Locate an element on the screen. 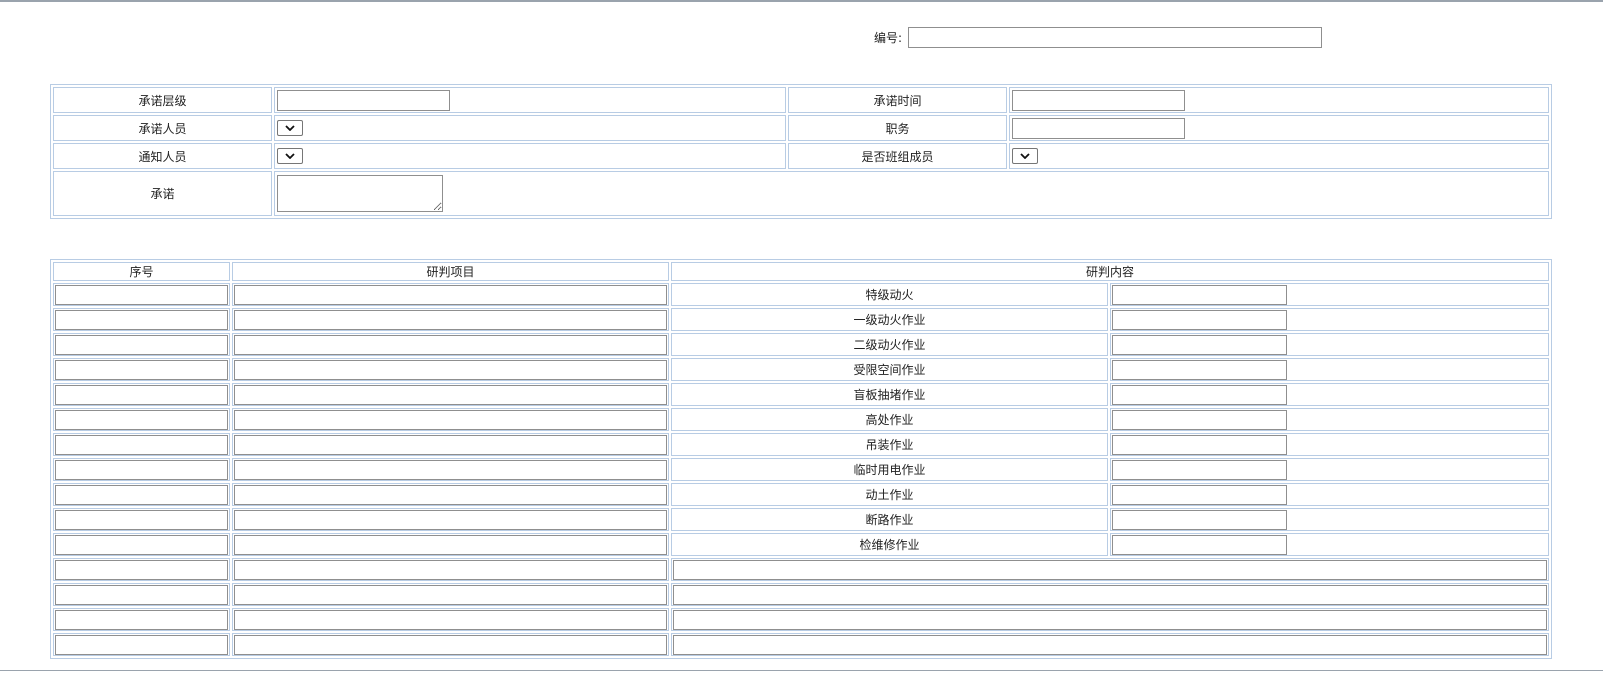 This screenshot has height=679, width=1603. content-item-label: 吊装作业 is located at coordinates (889, 444).